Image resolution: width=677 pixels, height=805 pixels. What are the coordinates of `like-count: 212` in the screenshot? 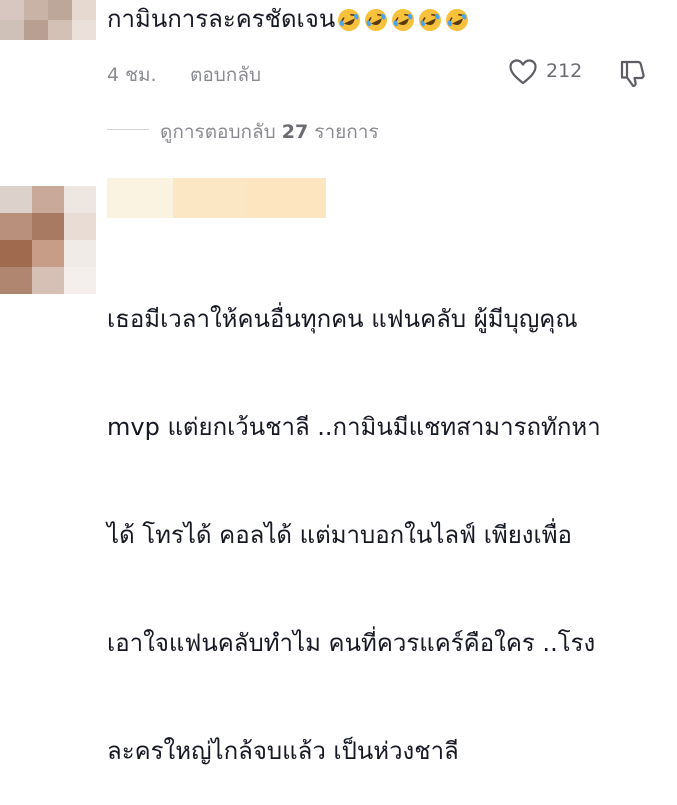 It's located at (564, 71).